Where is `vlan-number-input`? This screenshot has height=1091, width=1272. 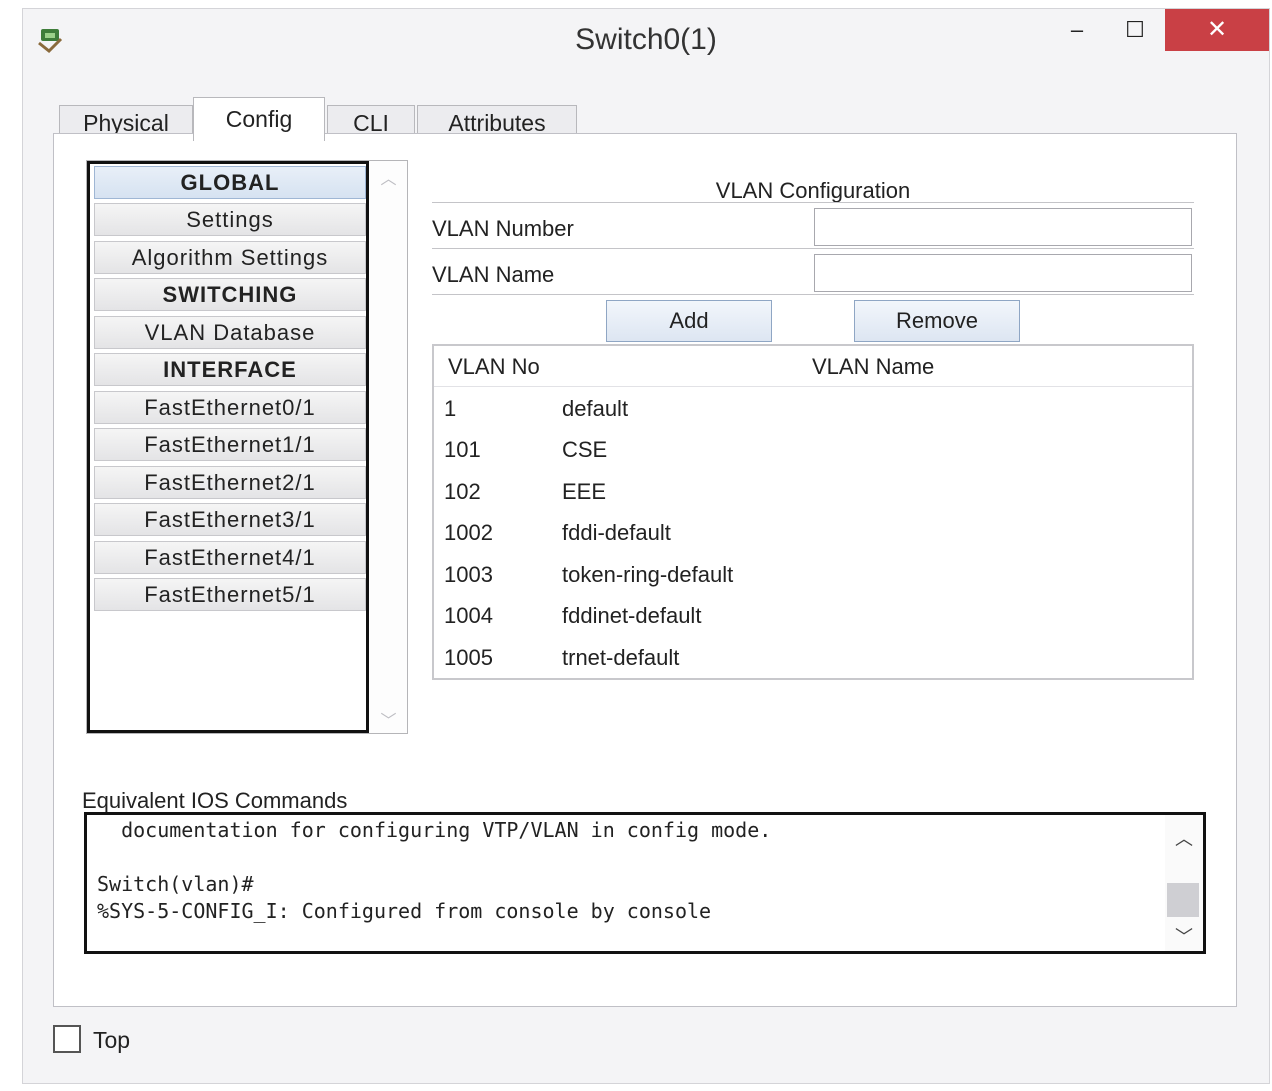 vlan-number-input is located at coordinates (1003, 227).